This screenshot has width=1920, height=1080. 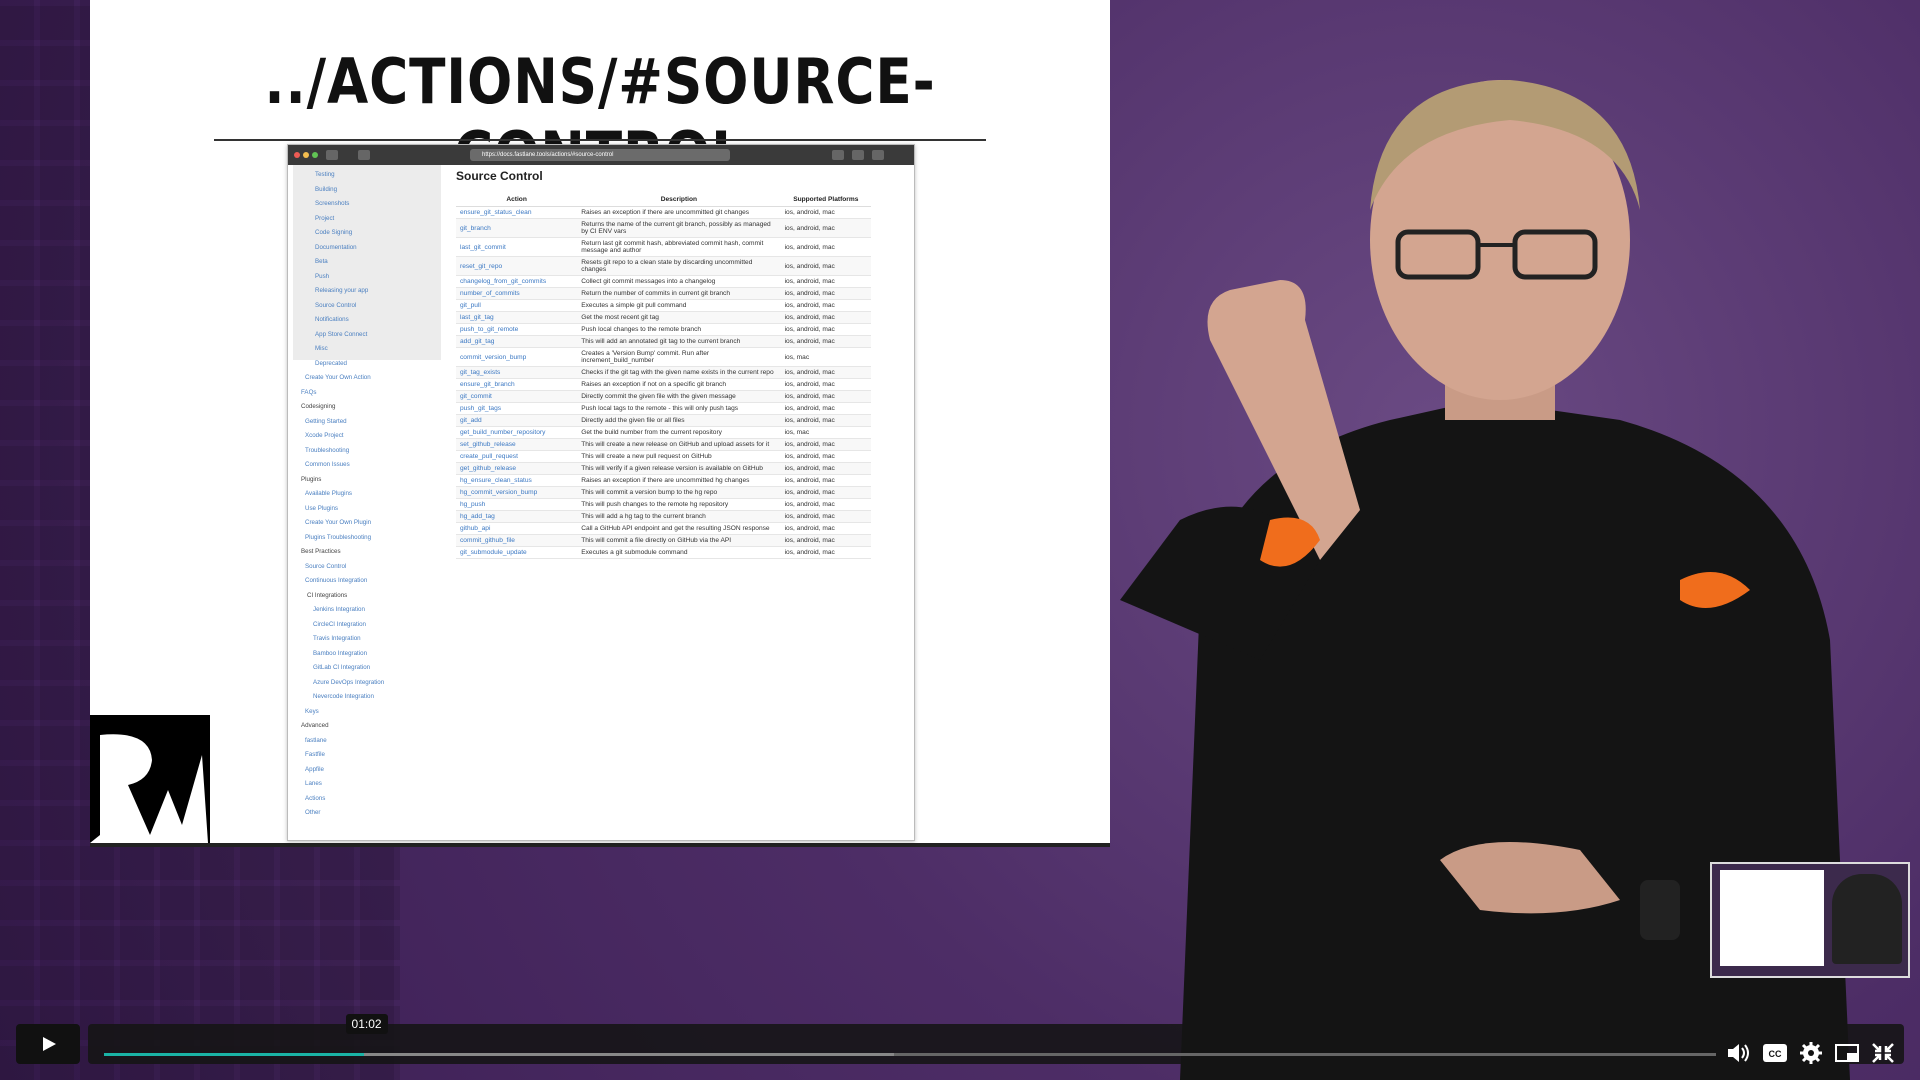 I want to click on sidebar-link: Create Your Own Action, so click(x=338, y=377).